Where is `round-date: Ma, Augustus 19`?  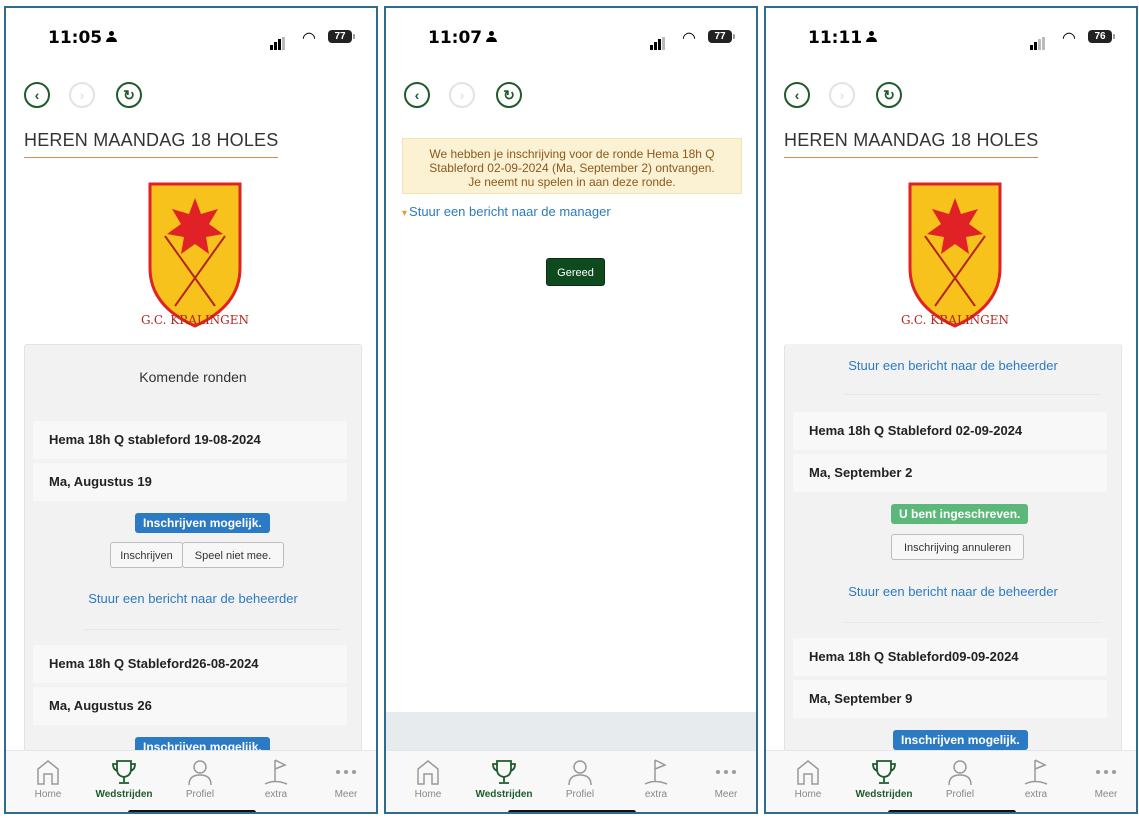
round-date: Ma, Augustus 19 is located at coordinates (190, 482).